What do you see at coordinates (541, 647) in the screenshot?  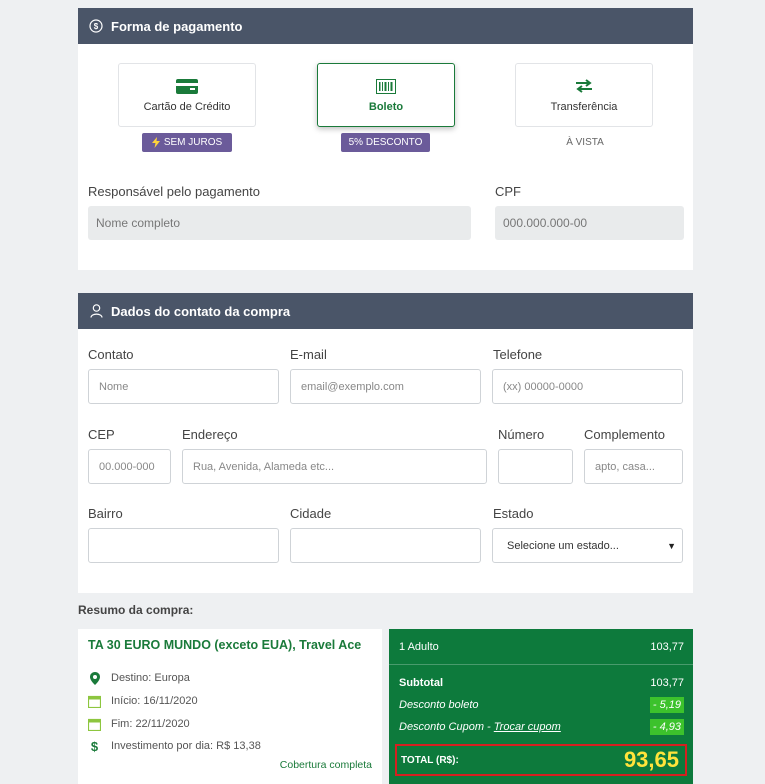 I see `adult-row: 1 Adulto 103,77` at bounding box center [541, 647].